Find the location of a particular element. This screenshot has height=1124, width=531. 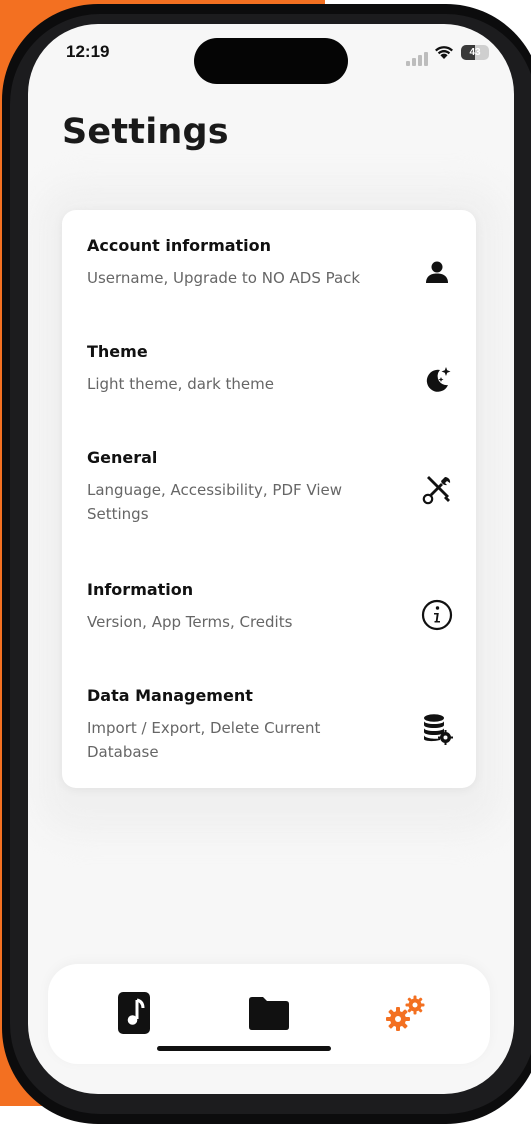

signal-icon is located at coordinates (417, 56).